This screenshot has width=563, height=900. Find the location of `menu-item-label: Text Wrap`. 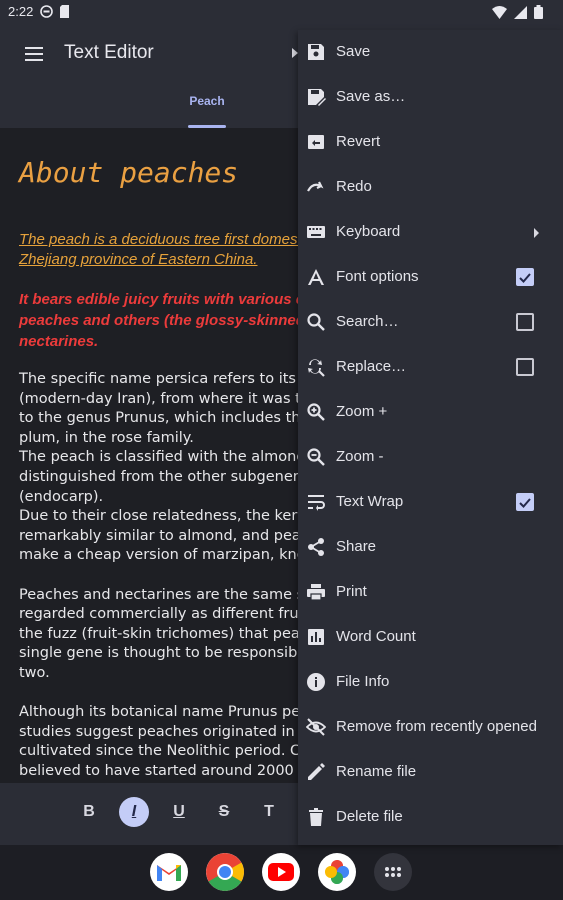

menu-item-label: Text Wrap is located at coordinates (370, 501).